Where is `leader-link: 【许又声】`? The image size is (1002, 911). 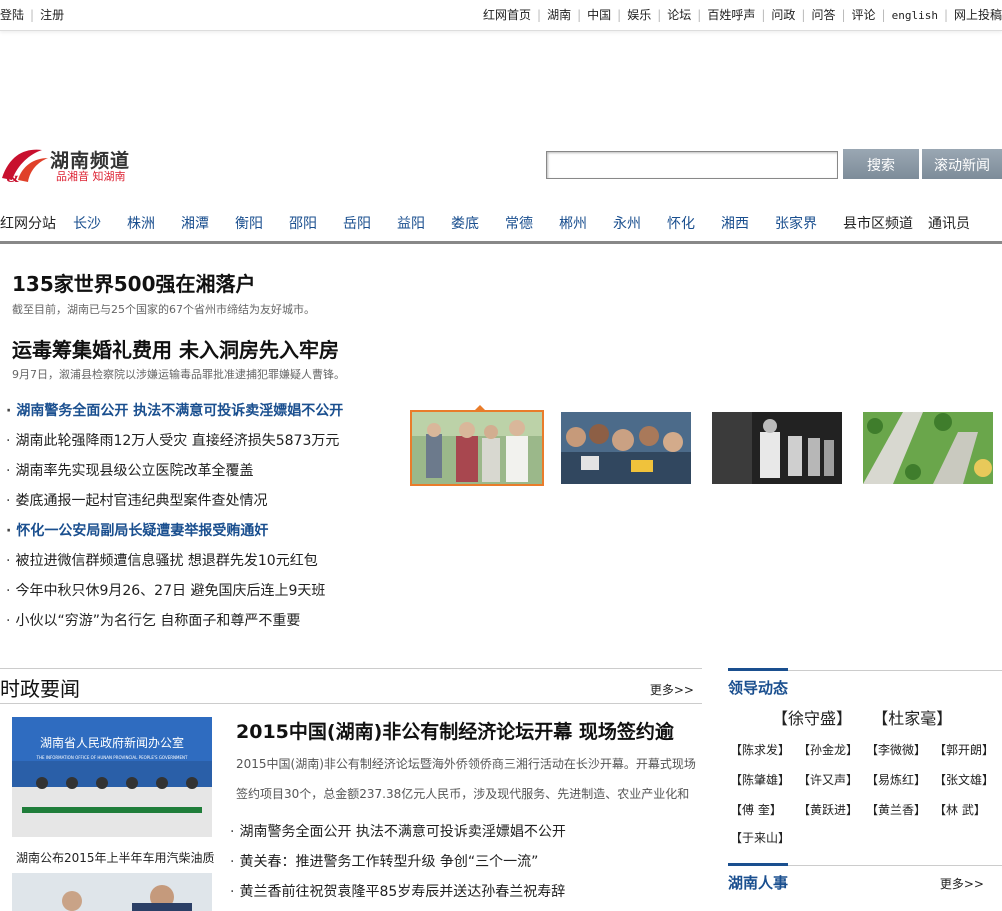
leader-link: 【许又声】 is located at coordinates (828, 779).